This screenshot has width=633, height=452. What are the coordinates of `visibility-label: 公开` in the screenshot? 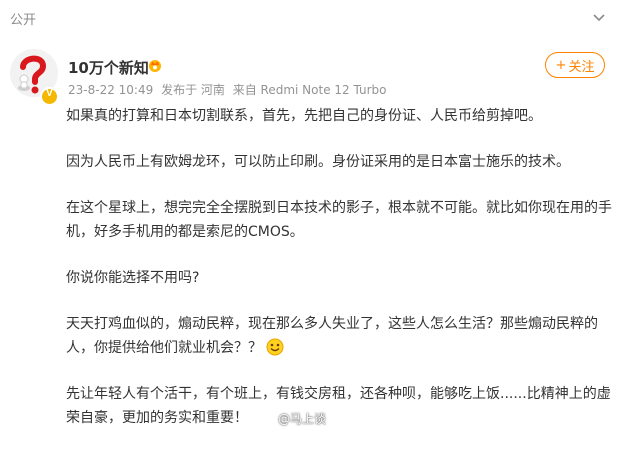 It's located at (23, 20).